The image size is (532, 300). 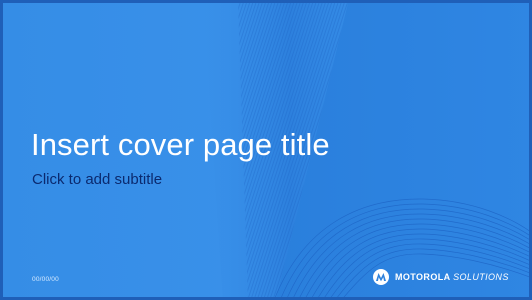 I want to click on brand-name-bold: MOTOROLA, so click(x=423, y=277).